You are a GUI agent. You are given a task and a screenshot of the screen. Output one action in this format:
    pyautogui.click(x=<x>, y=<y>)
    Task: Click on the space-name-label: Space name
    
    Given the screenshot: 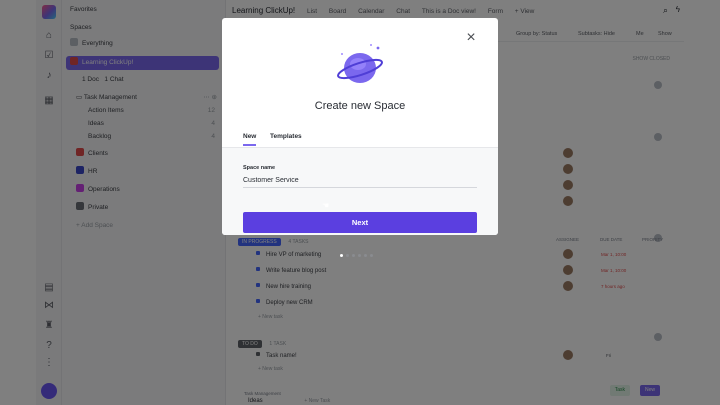 What is the action you would take?
    pyautogui.click(x=259, y=168)
    